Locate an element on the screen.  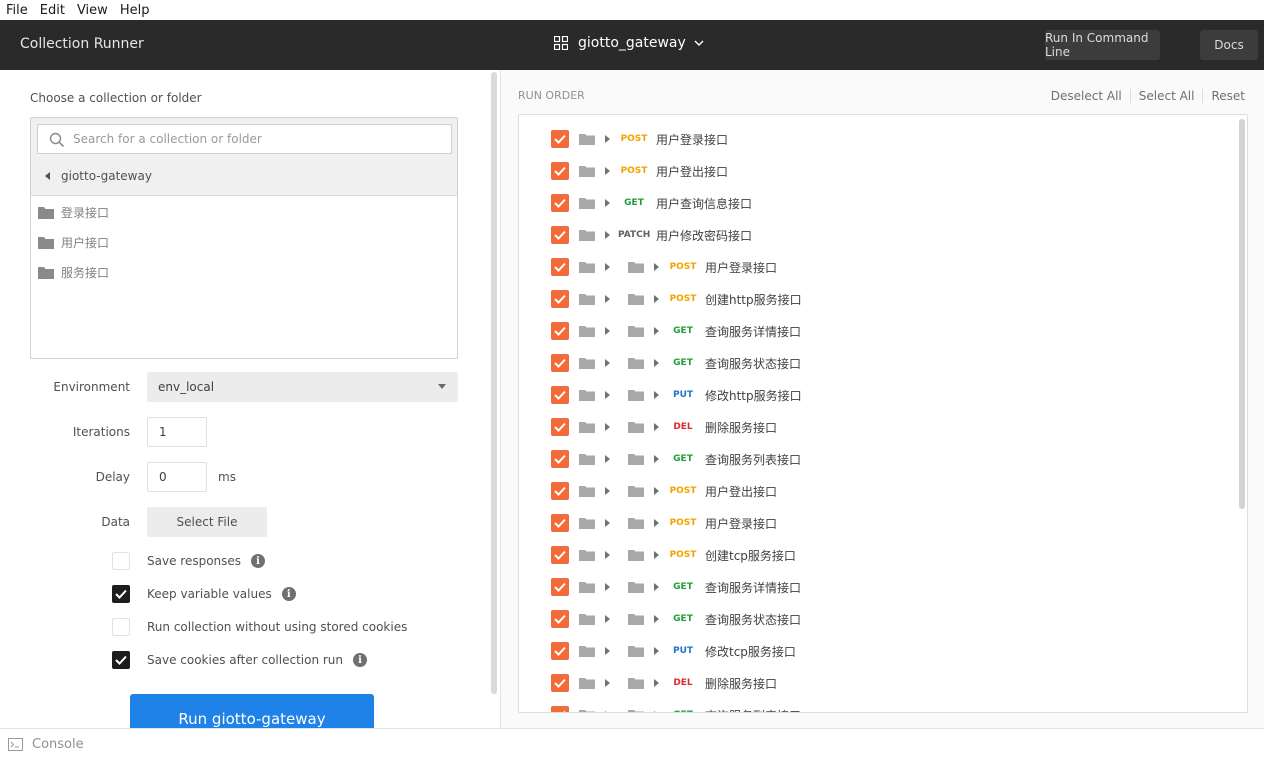
request-row: PUT 修改http服务接口 is located at coordinates (676, 395).